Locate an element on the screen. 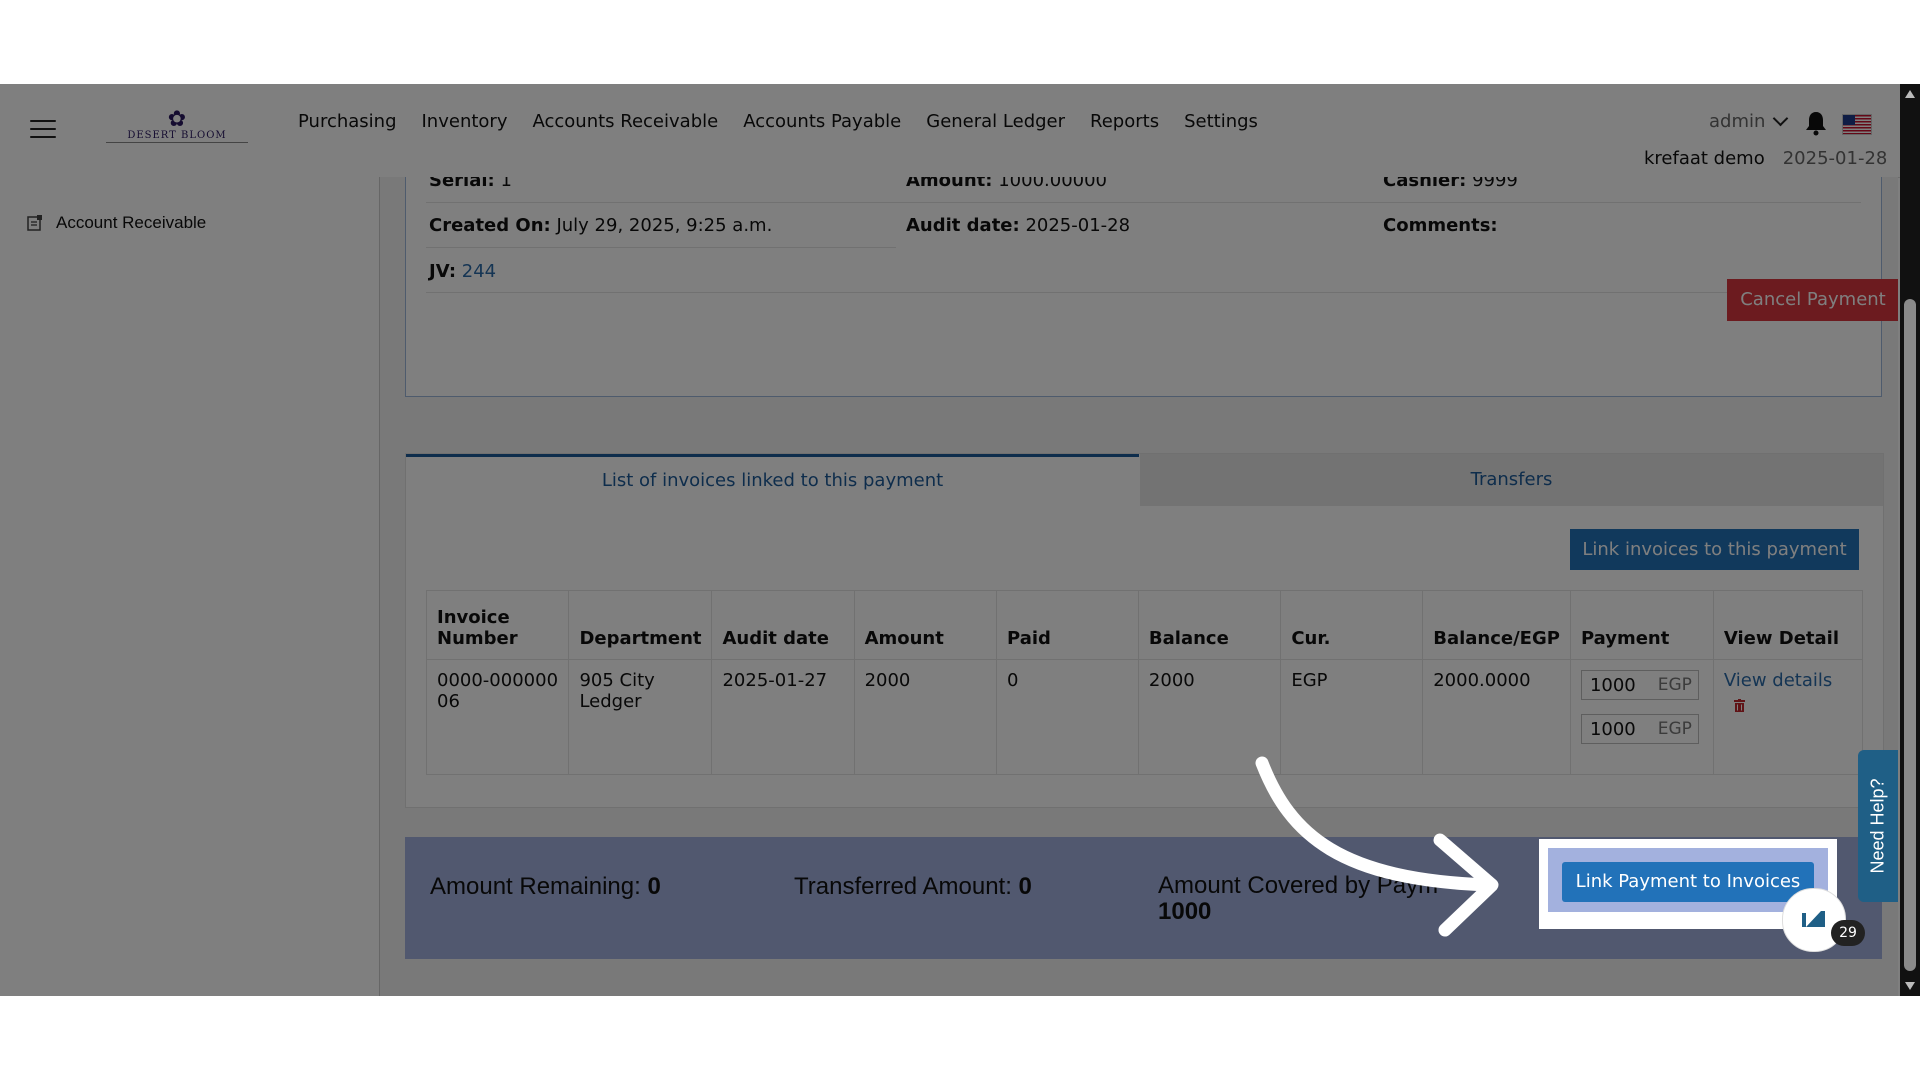 This screenshot has width=1920, height=1080. scroll-up-arrow-icon is located at coordinates (1910, 94).